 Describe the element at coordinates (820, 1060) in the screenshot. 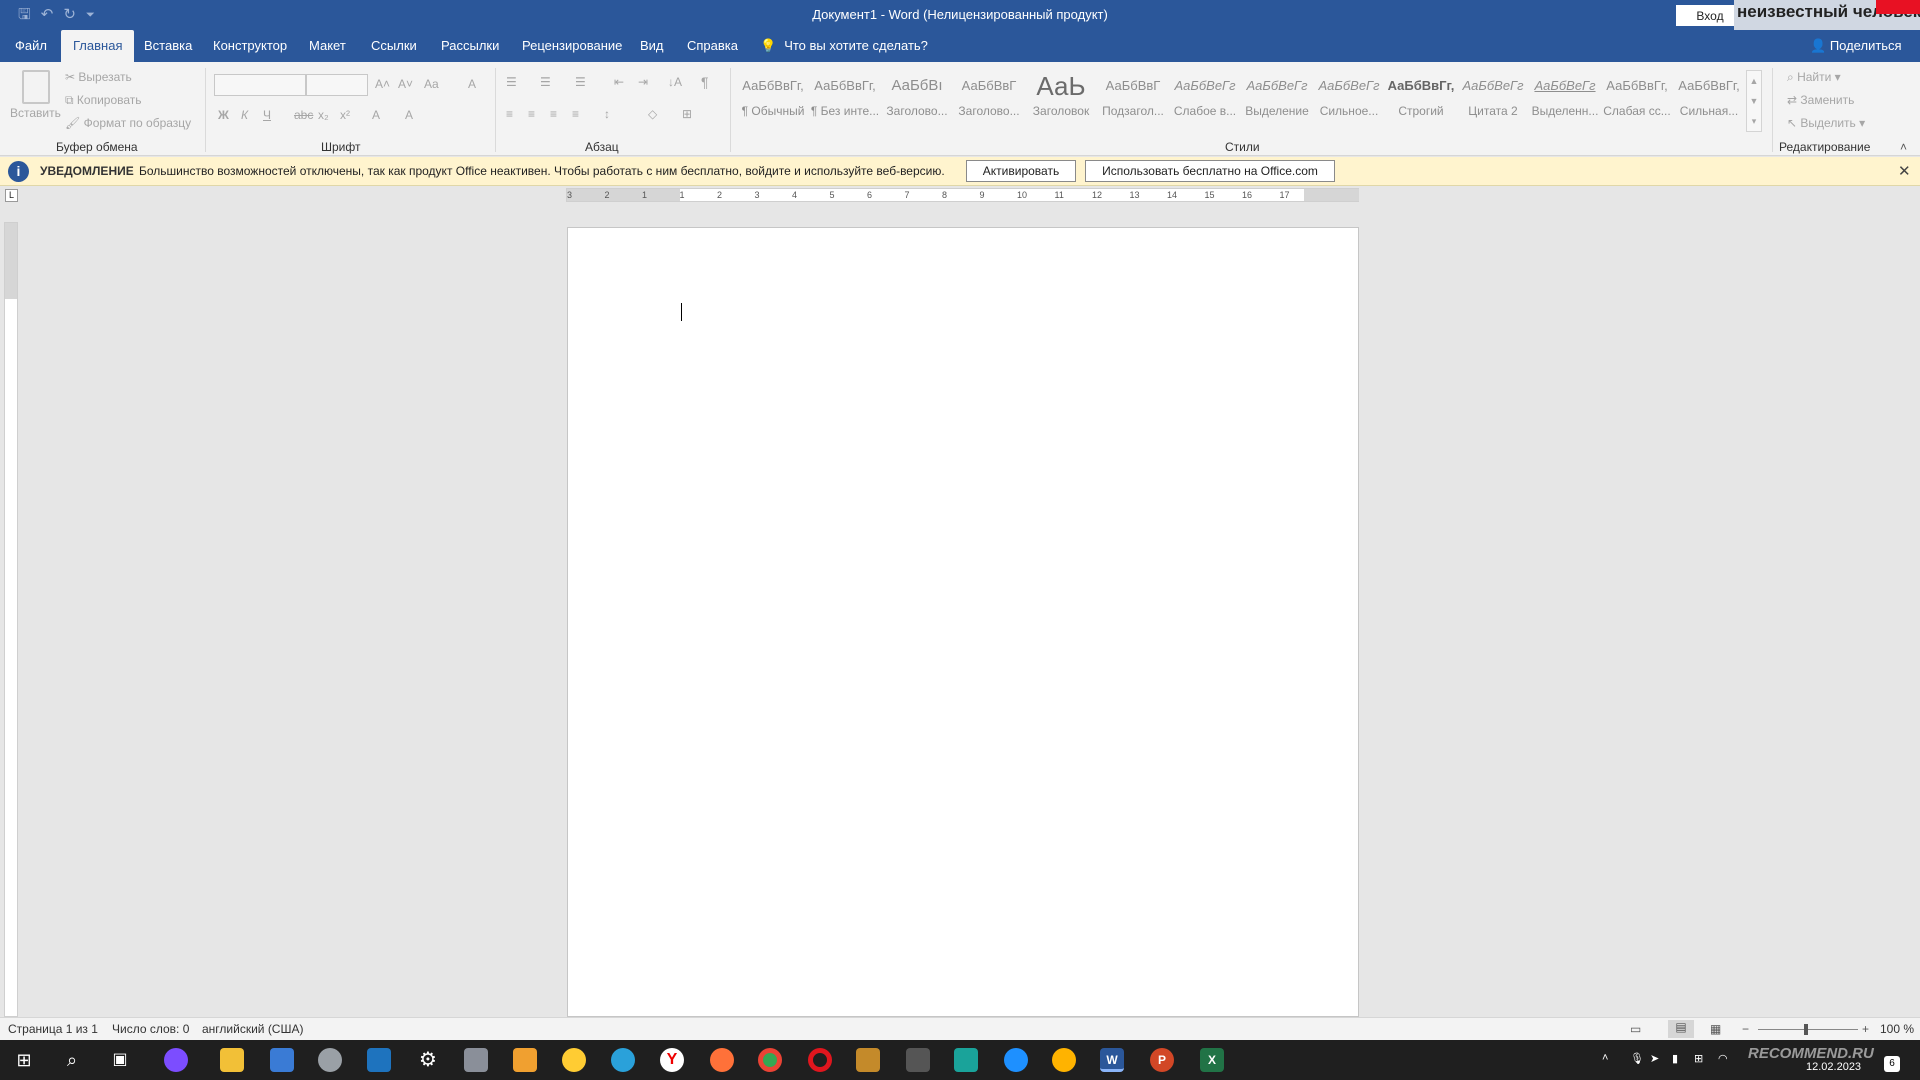

I see `opera-icon` at that location.